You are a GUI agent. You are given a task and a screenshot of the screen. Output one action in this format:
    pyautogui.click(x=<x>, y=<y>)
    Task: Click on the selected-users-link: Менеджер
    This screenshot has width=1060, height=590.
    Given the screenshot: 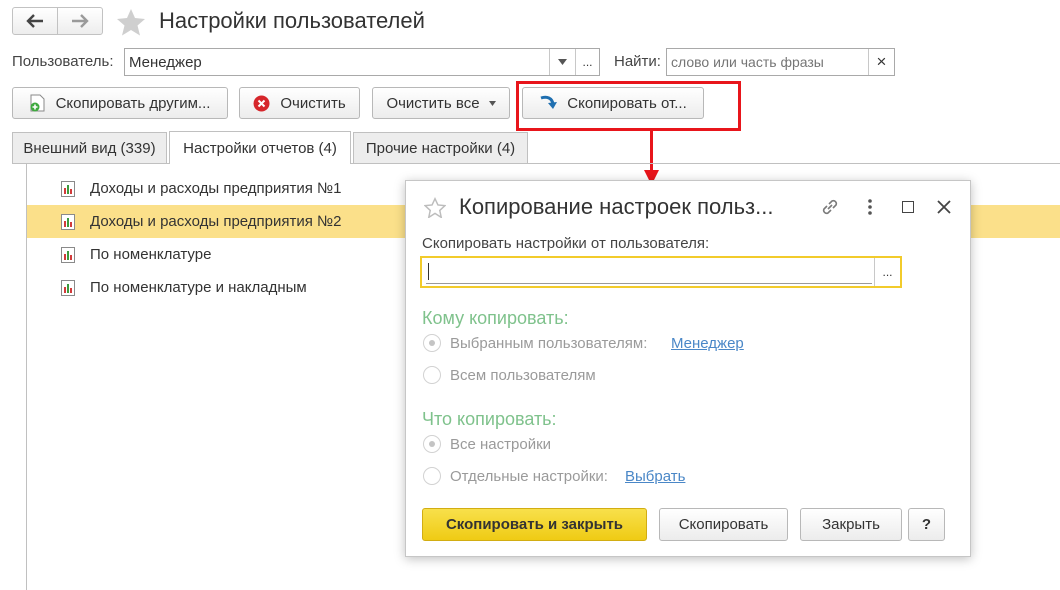 What is the action you would take?
    pyautogui.click(x=707, y=343)
    